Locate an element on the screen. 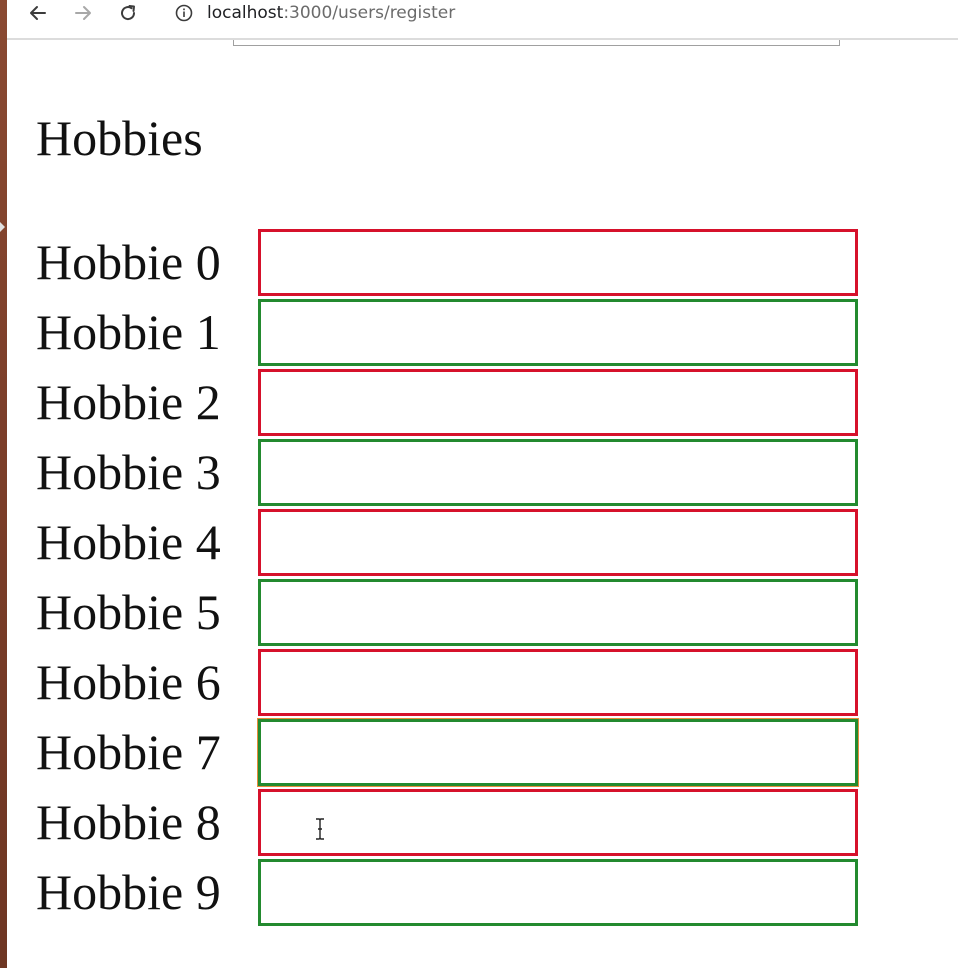 This screenshot has height=968, width=958. hobby-label: Hobbie 8 is located at coordinates (128, 822).